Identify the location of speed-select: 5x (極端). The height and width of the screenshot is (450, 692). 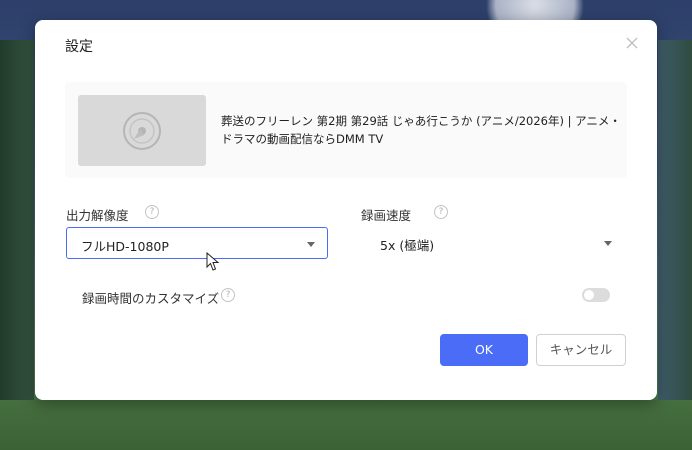
(497, 243).